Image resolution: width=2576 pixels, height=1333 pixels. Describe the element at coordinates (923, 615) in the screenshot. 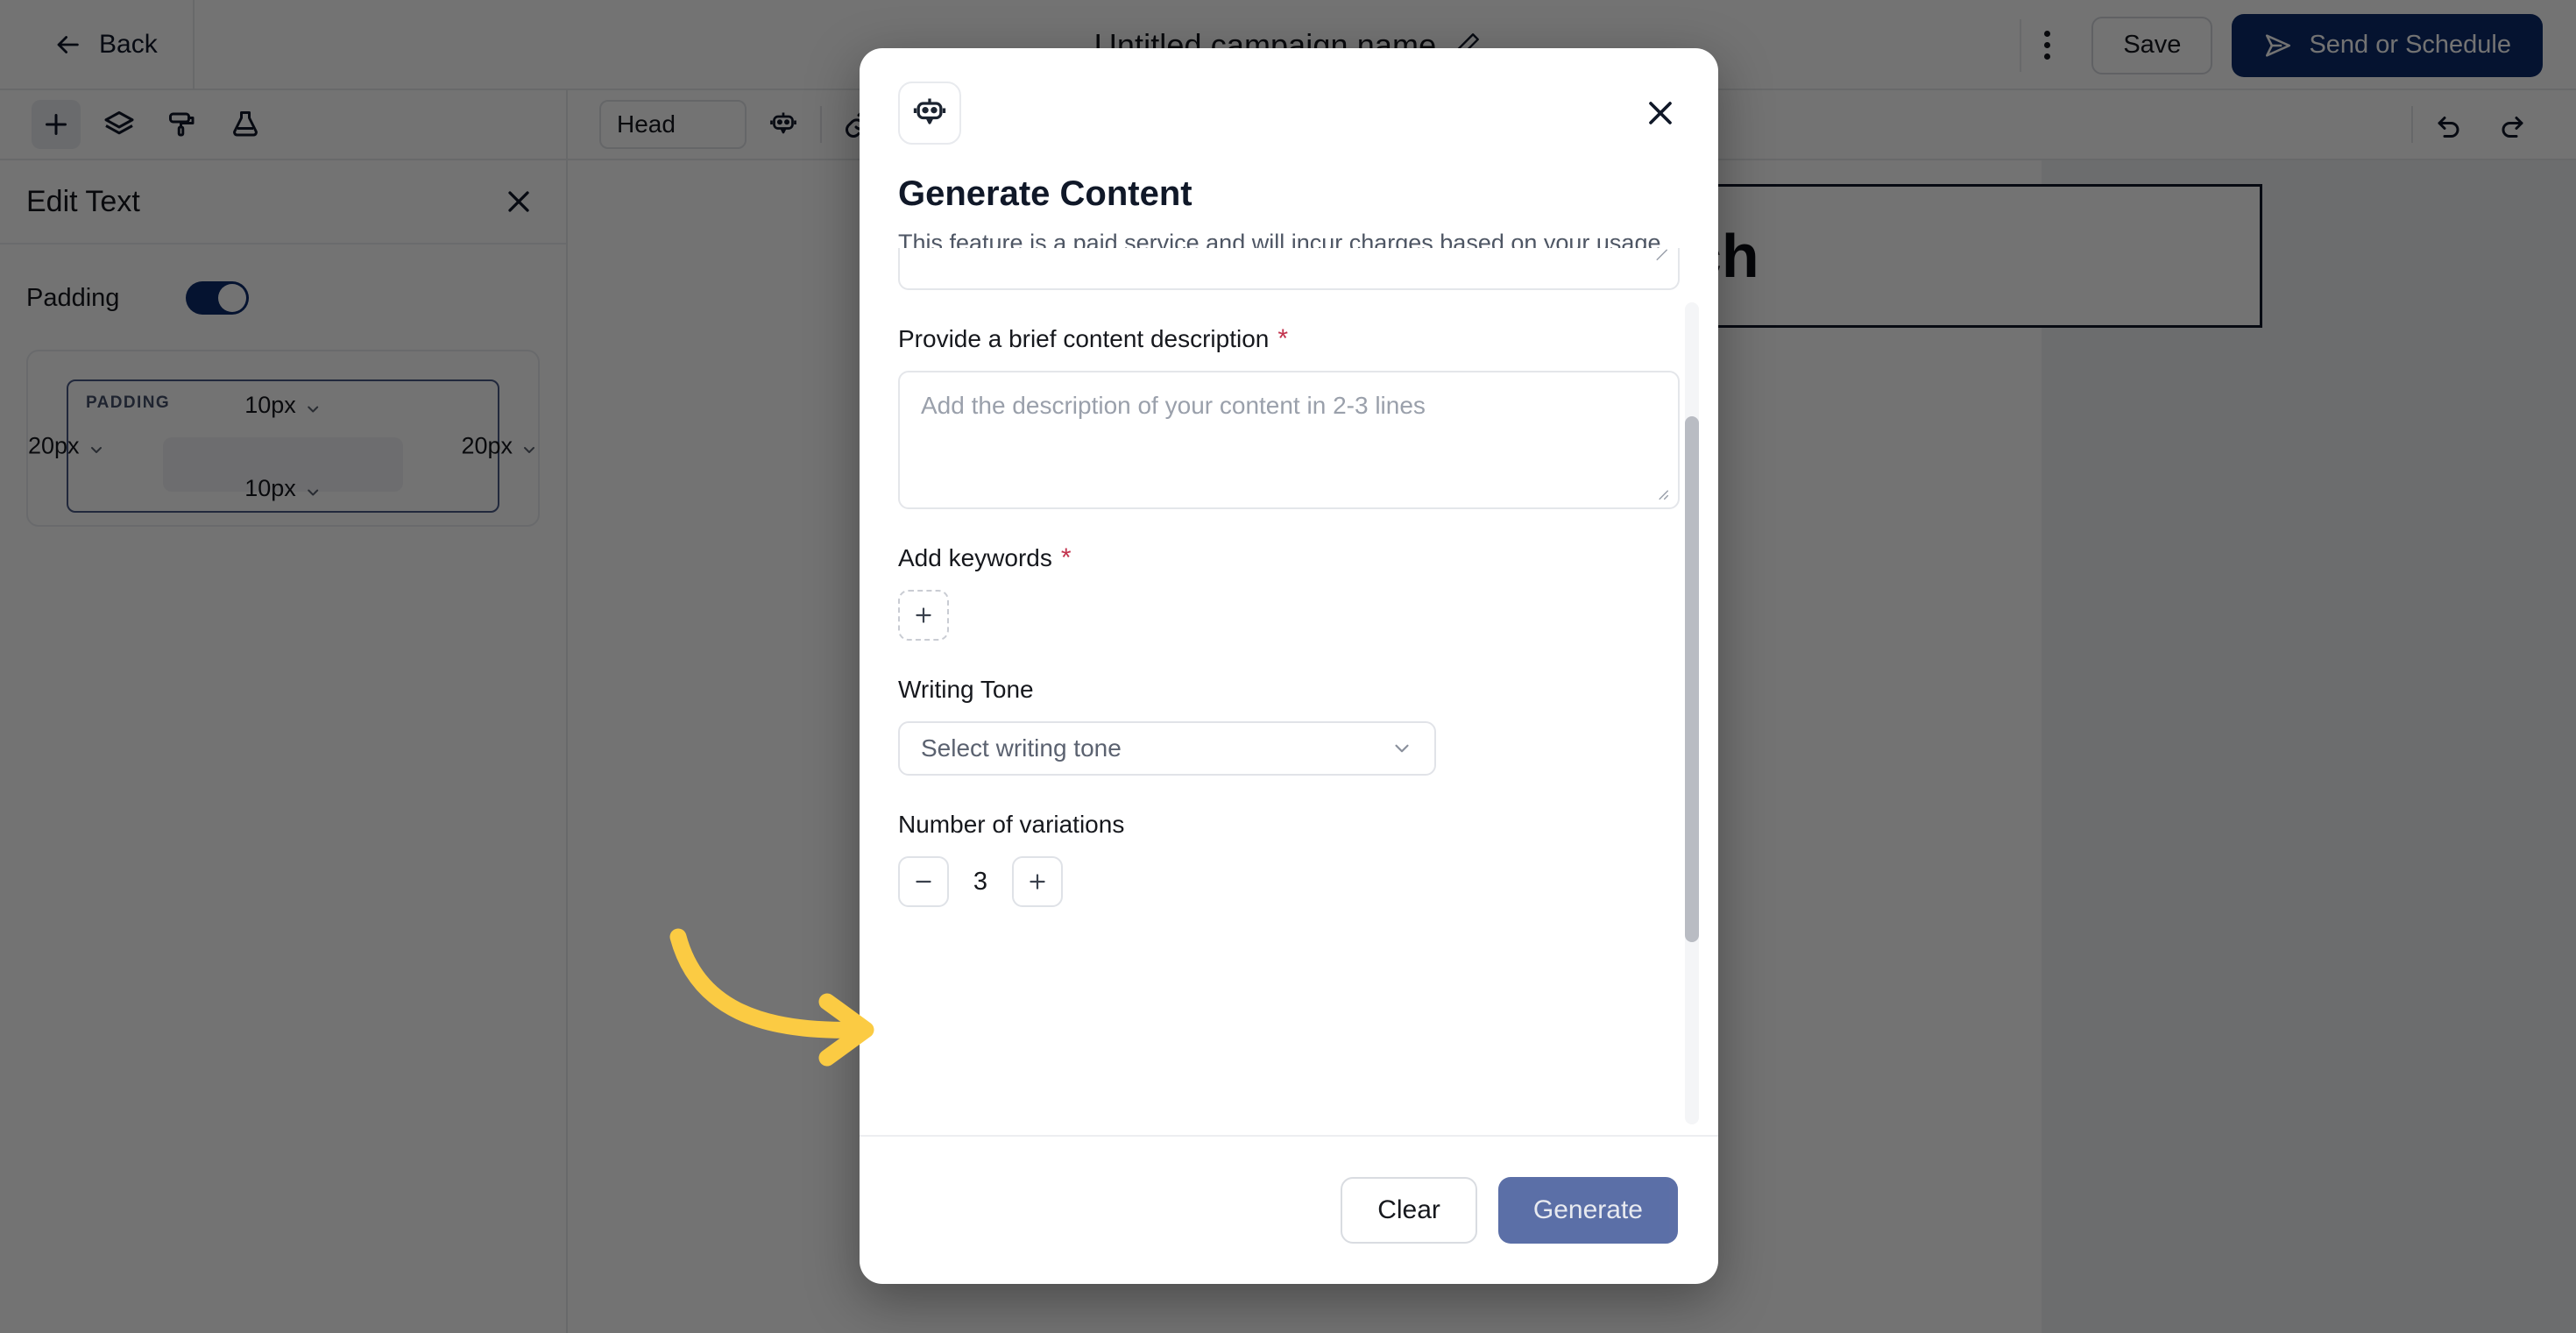

I see `add-keyword-button` at that location.